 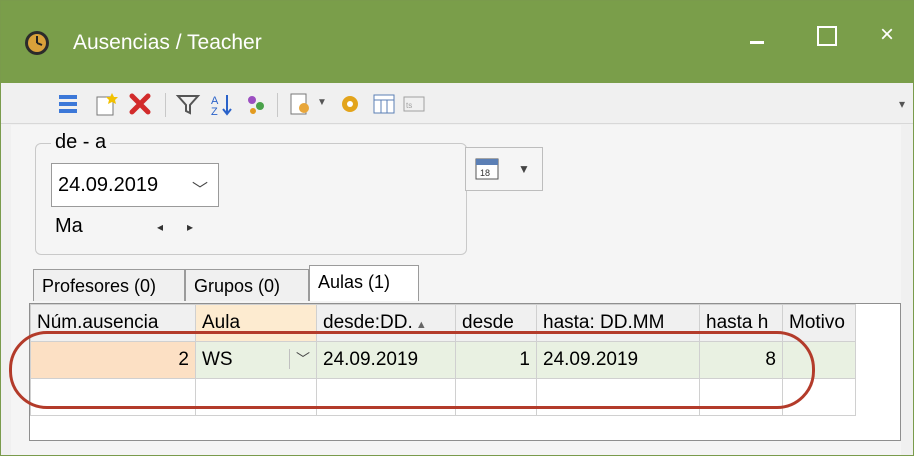 What do you see at coordinates (113, 323) in the screenshot?
I see `column-header-num-ausencia: Núm.ausencia` at bounding box center [113, 323].